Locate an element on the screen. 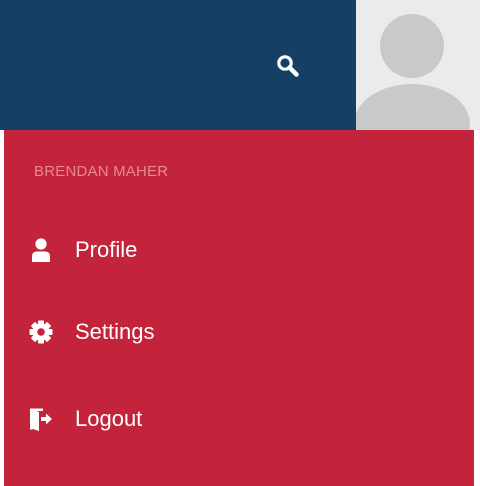  gear-icon is located at coordinates (41, 332).